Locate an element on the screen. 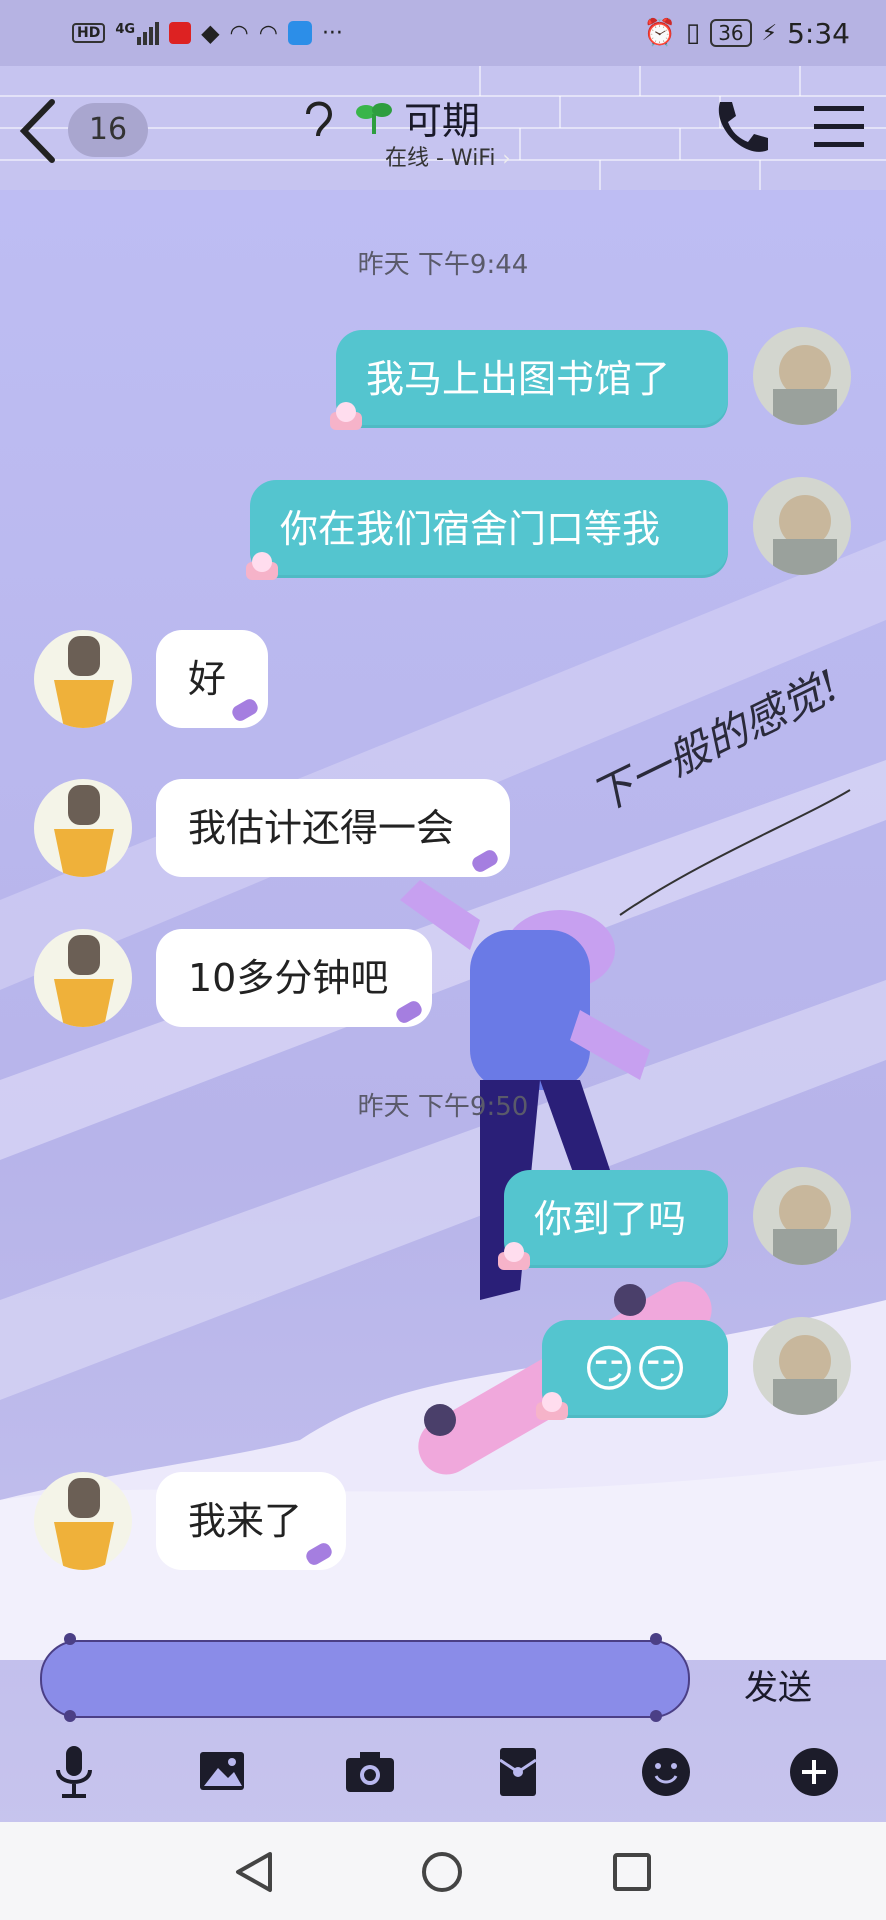  mic-icon is located at coordinates (74, 1772).